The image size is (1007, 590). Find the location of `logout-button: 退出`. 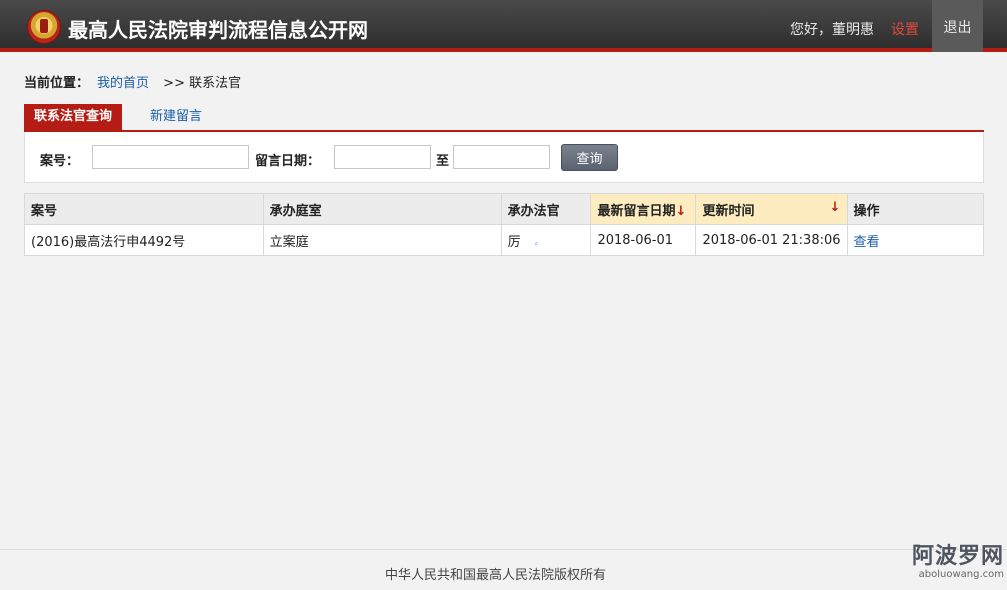

logout-button: 退出 is located at coordinates (957, 26).